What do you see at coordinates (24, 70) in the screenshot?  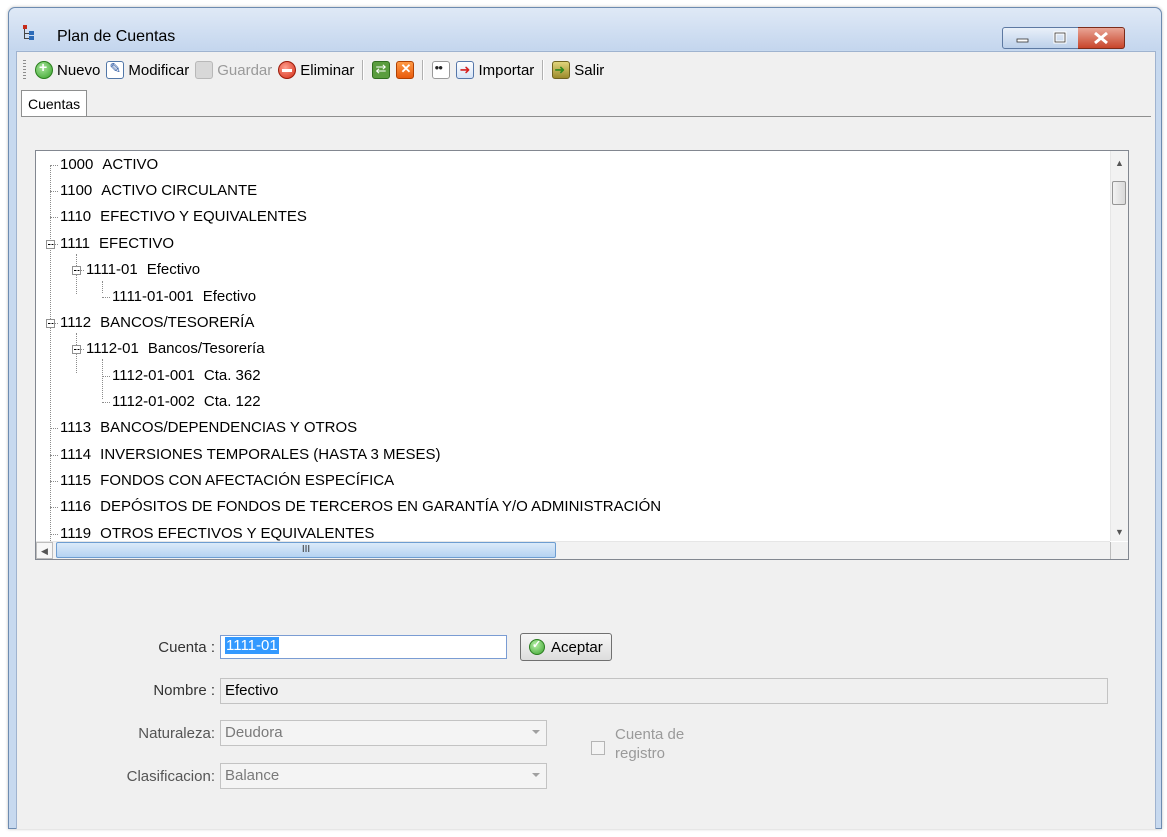 I see `toolbar-grip` at bounding box center [24, 70].